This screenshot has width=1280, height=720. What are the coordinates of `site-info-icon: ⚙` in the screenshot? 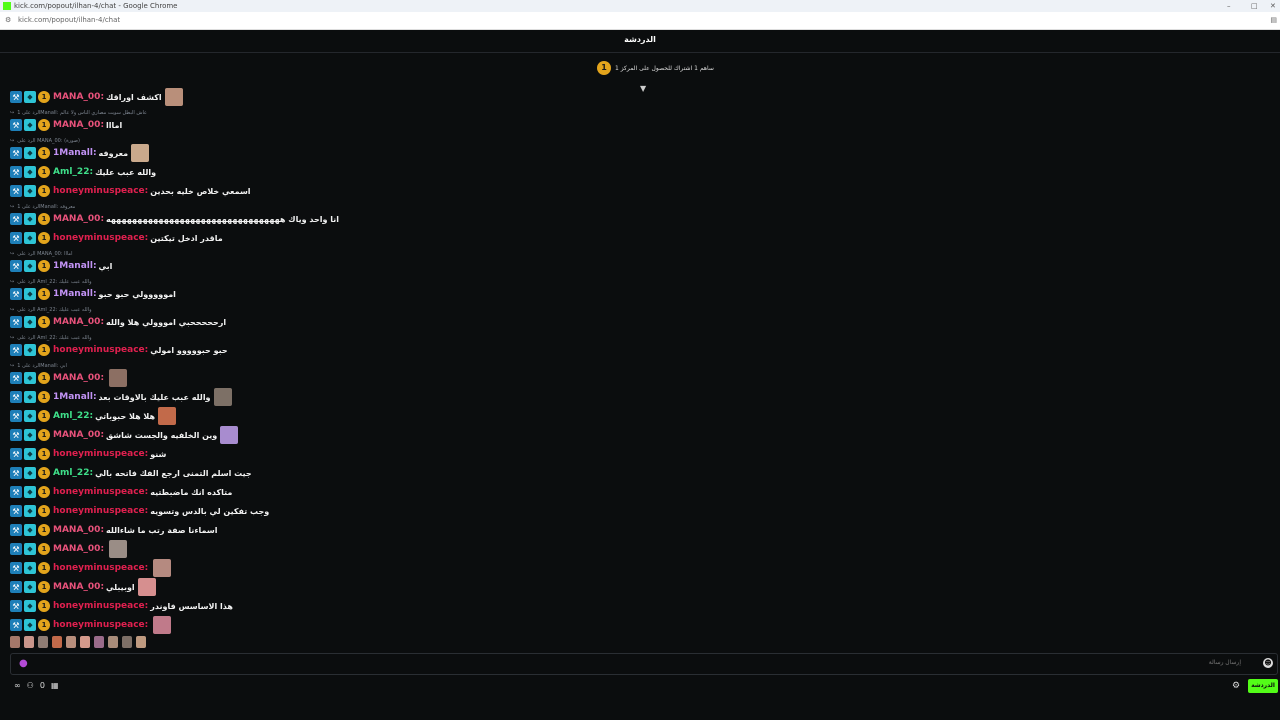 It's located at (8, 20).